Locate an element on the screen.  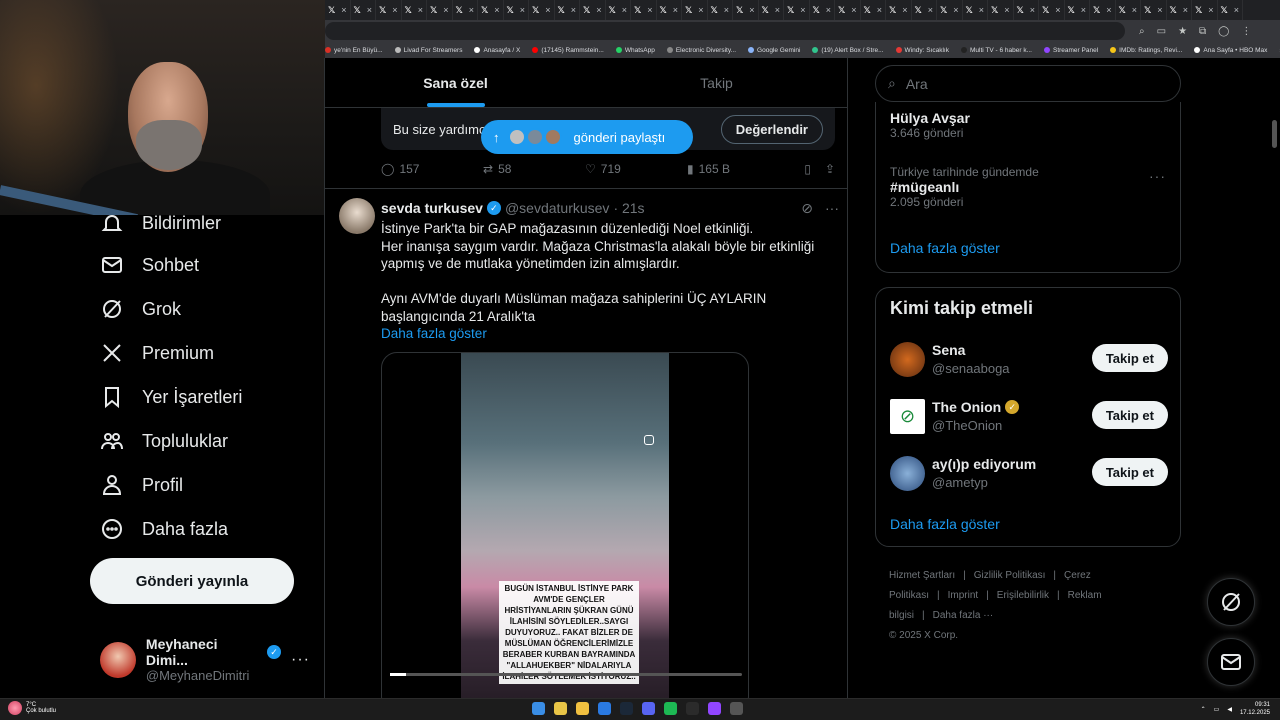
steam-icon is located at coordinates (626, 708).